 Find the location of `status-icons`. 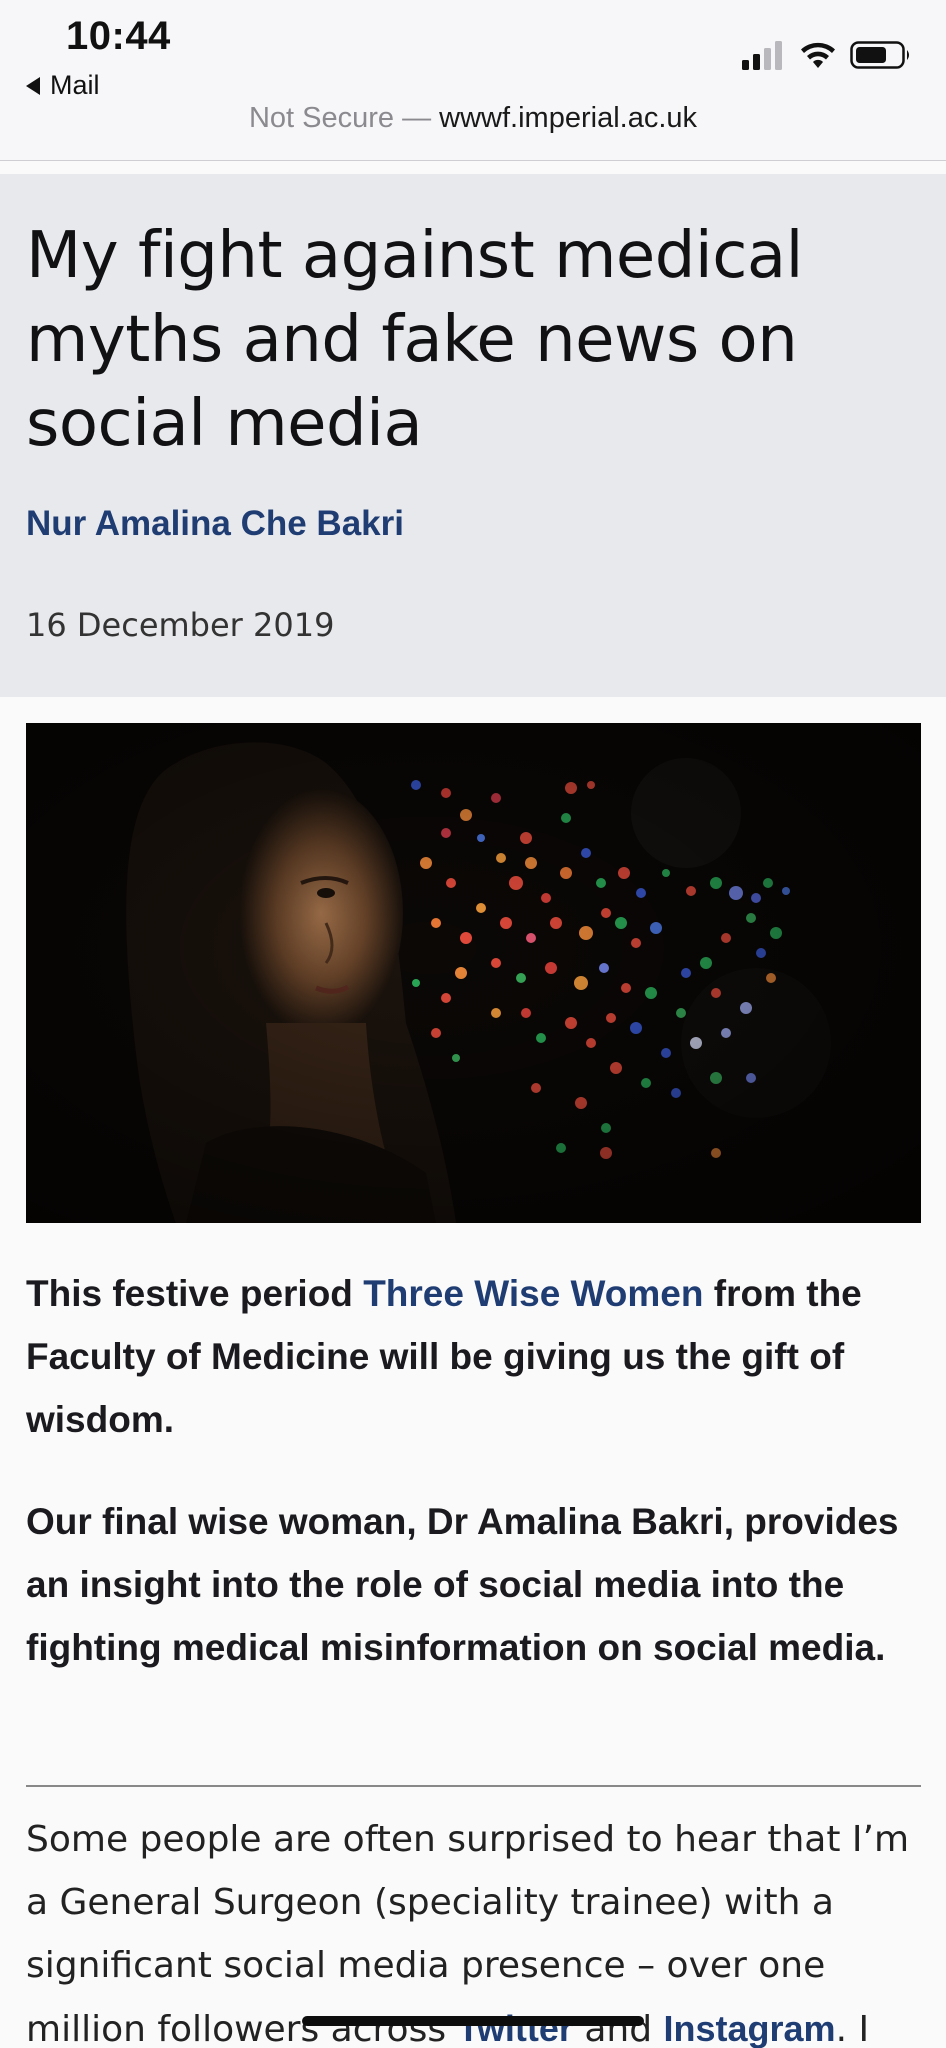

status-icons is located at coordinates (827, 55).